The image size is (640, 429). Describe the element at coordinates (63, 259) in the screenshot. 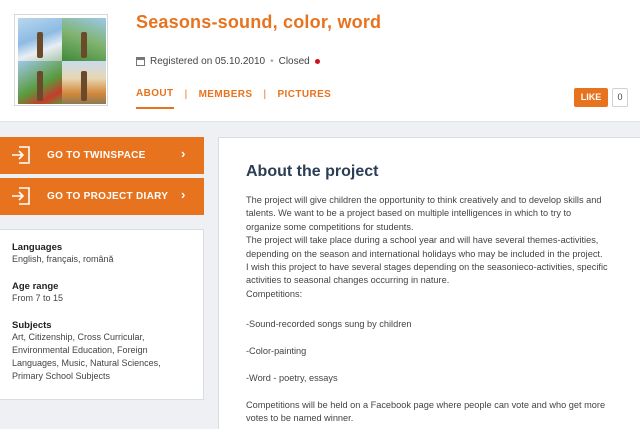

I see `languages-value: English, français, română` at that location.